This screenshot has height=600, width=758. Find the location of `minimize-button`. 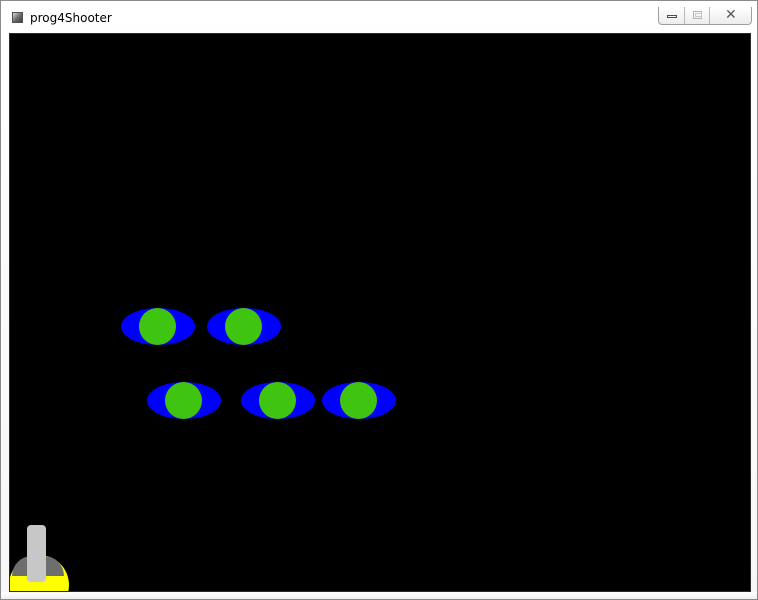

minimize-button is located at coordinates (672, 15).